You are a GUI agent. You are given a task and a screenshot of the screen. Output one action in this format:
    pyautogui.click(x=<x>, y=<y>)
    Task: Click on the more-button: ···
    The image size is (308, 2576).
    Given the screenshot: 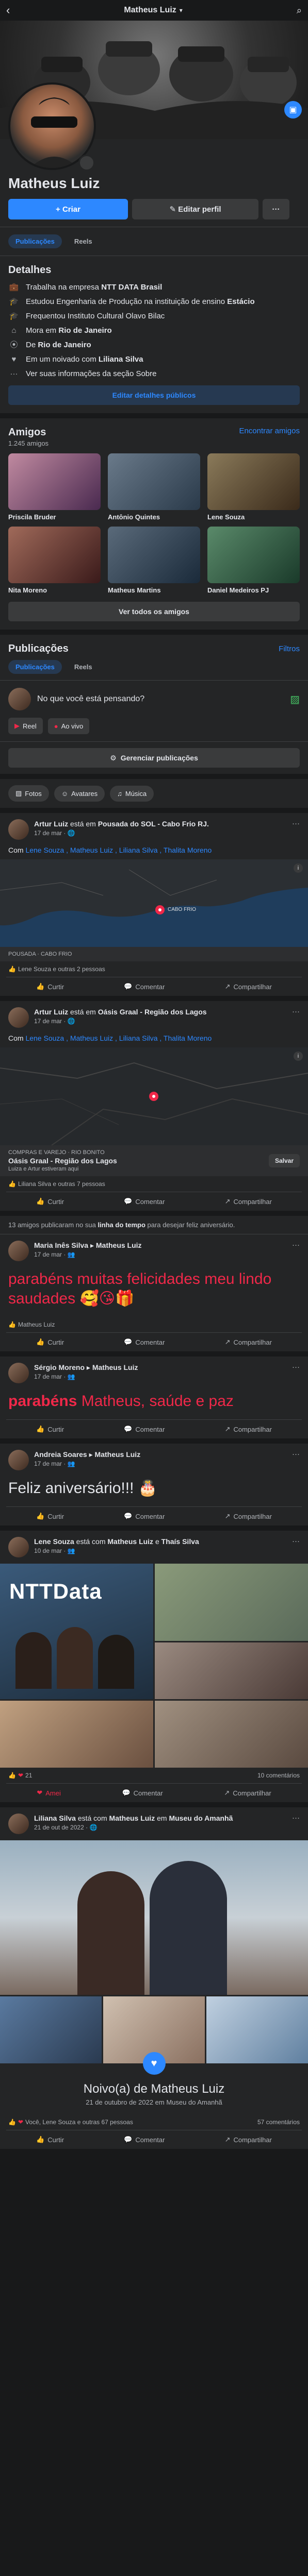 What is the action you would take?
    pyautogui.click(x=276, y=209)
    